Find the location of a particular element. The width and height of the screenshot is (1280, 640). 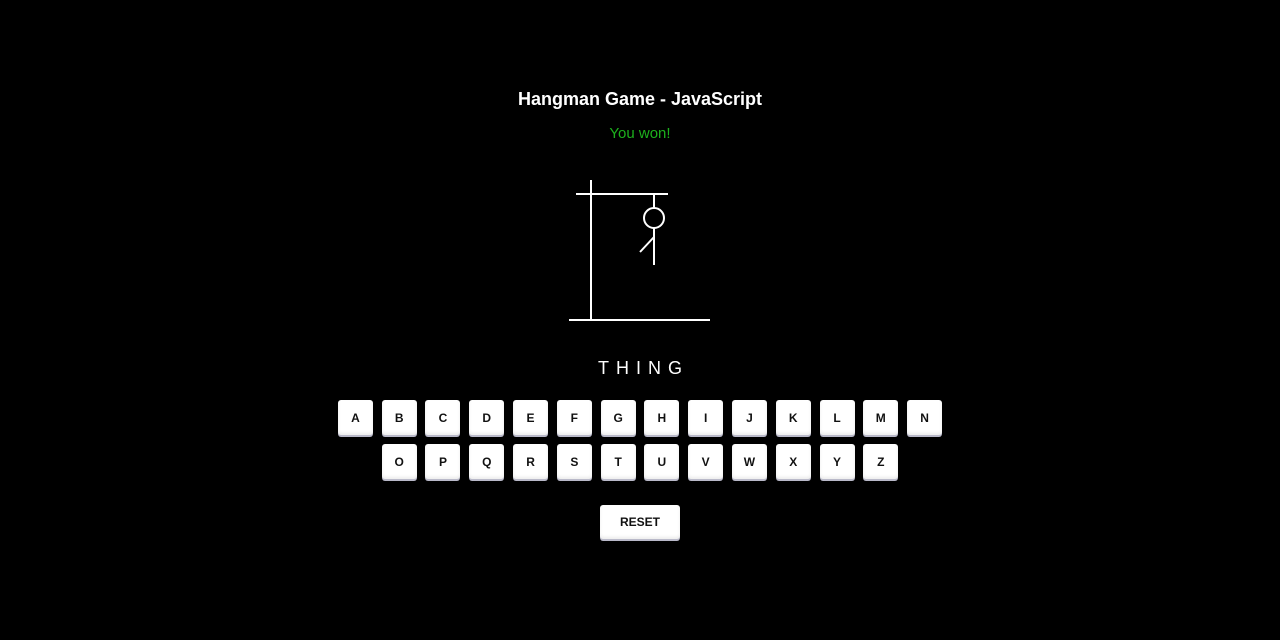

hangman-drawing is located at coordinates (639, 250).